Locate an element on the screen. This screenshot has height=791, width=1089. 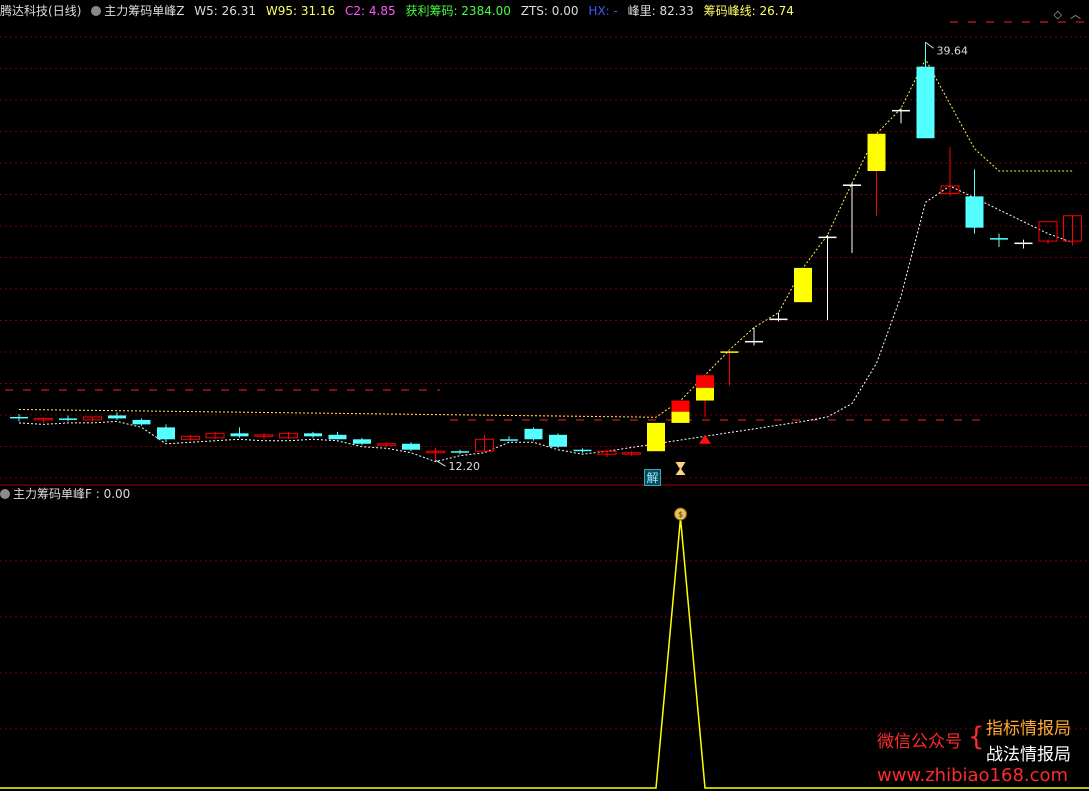
watermark-url: www.zhibiao168.com is located at coordinates (973, 775).